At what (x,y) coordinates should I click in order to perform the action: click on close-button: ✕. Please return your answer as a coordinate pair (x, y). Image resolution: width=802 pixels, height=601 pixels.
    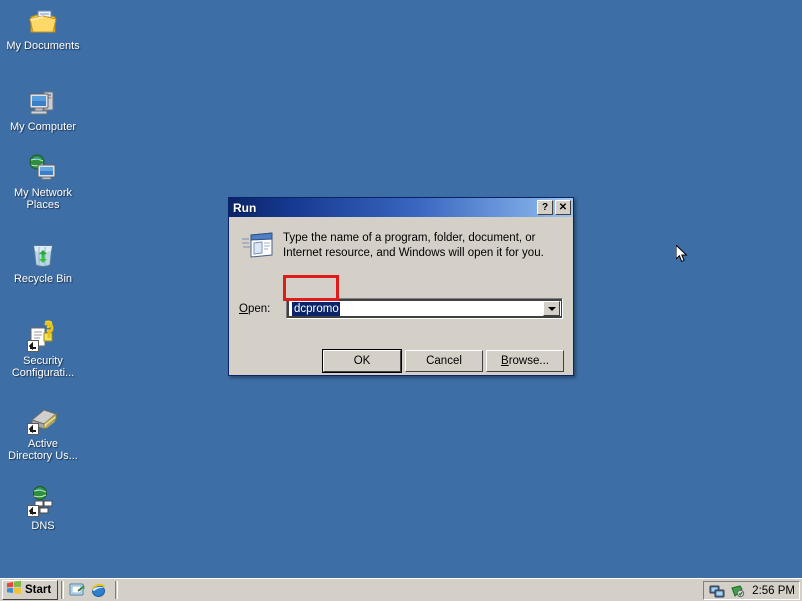
    Looking at the image, I should click on (563, 207).